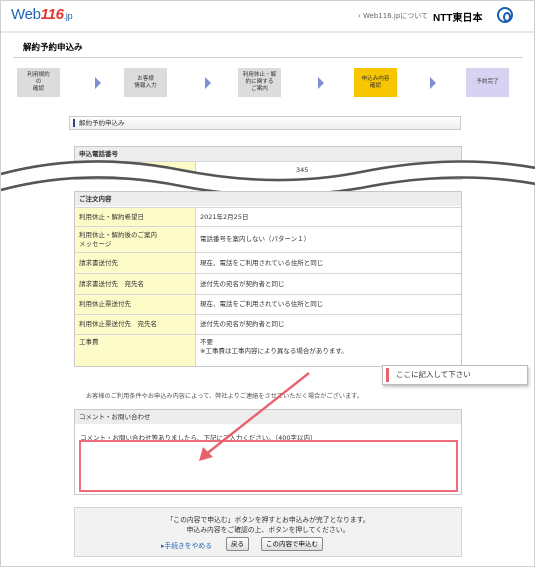  Describe the element at coordinates (135, 283) in the screenshot. I see `order-row-label: 請求書送付先 宛先名` at that location.